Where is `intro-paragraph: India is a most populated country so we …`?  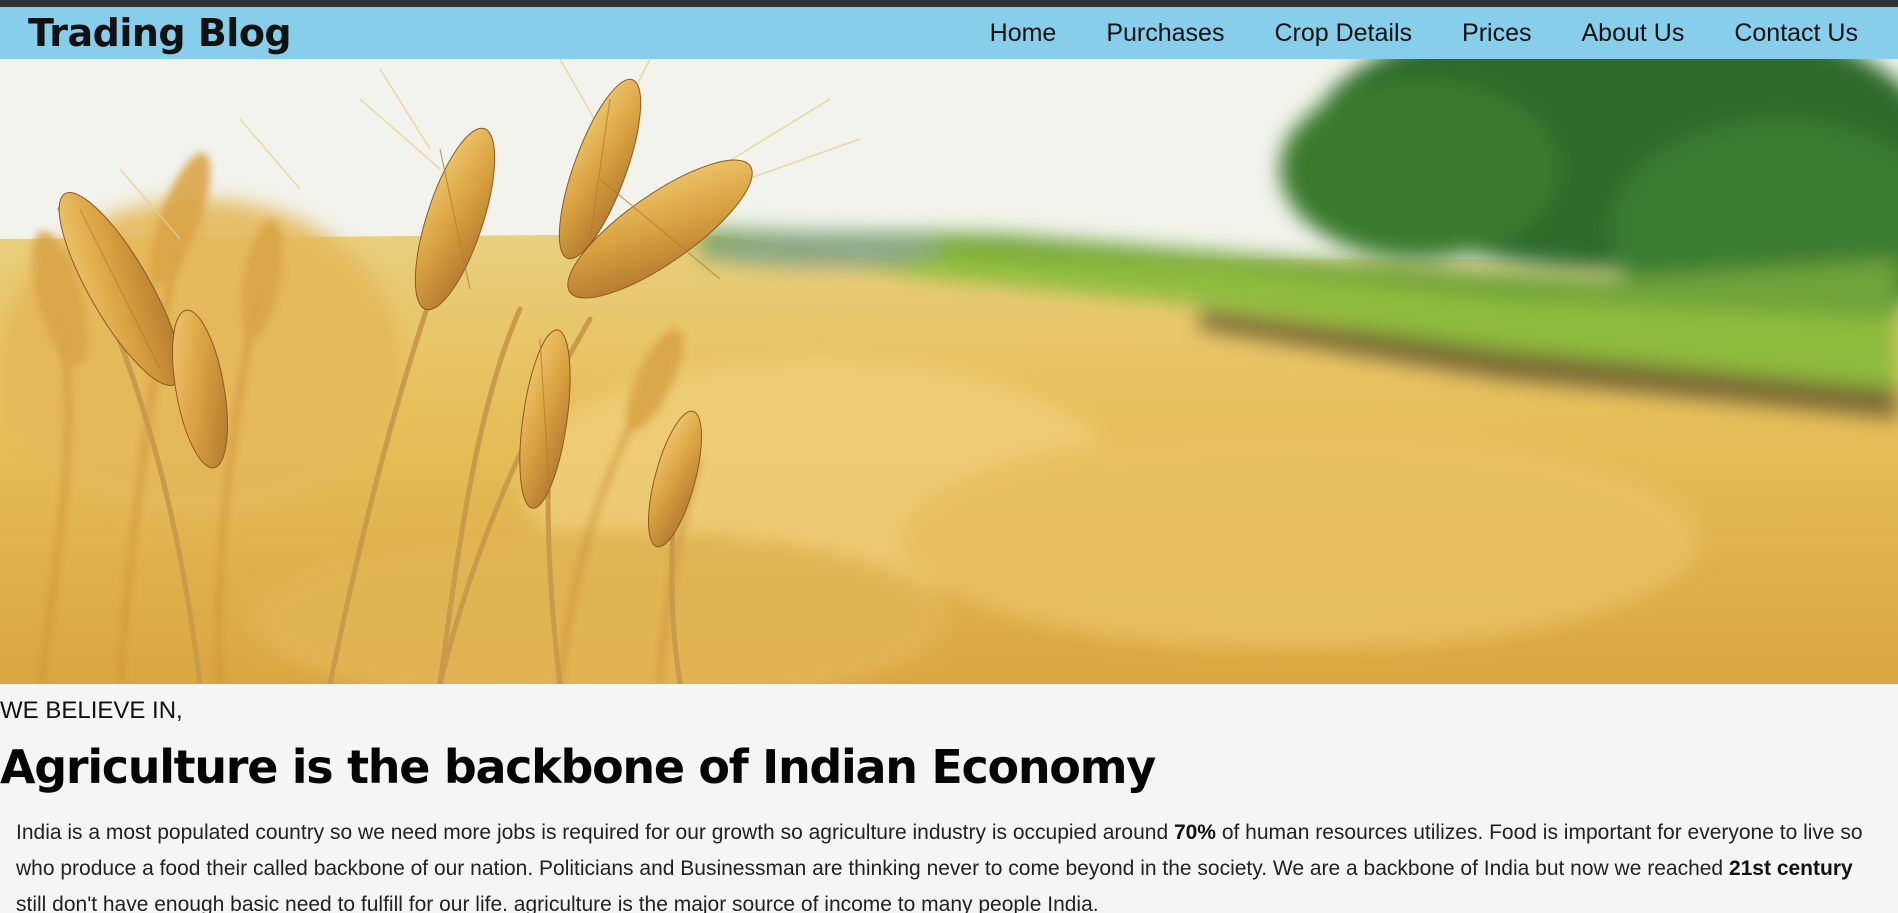
intro-paragraph: India is a most populated country so we … is located at coordinates (951, 864).